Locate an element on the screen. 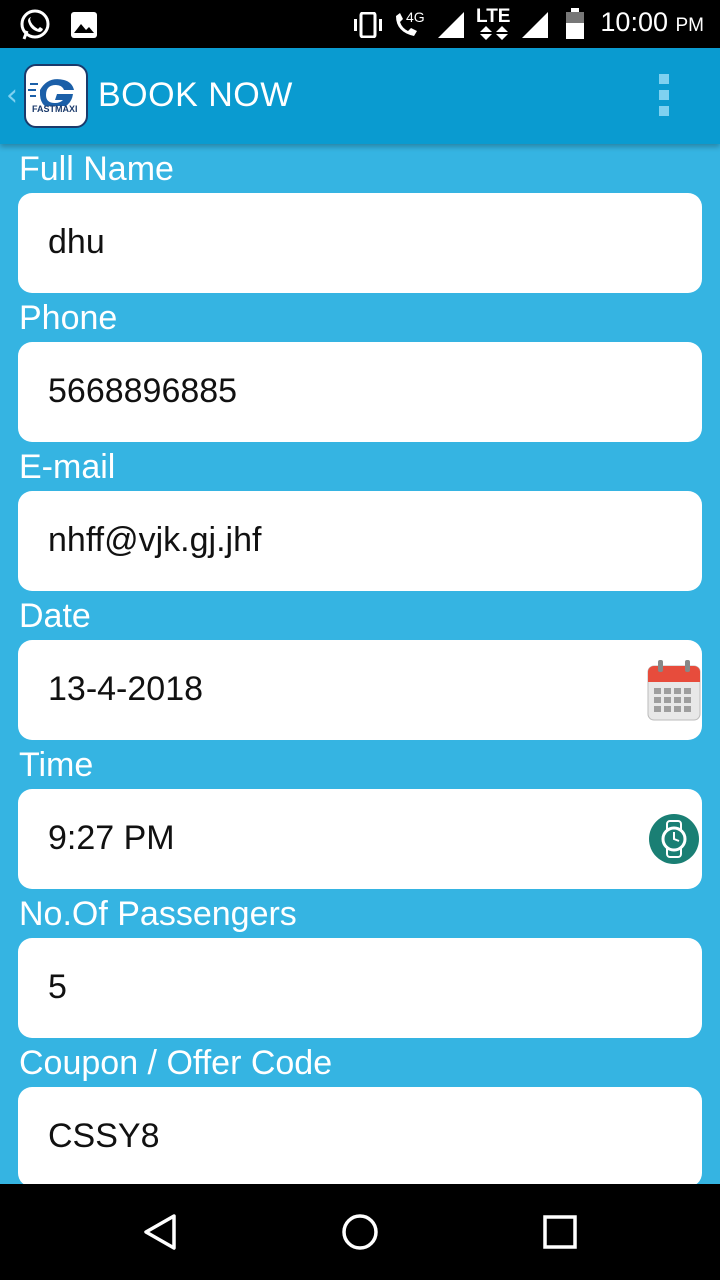  page-title: BOOK NOW is located at coordinates (195, 95).